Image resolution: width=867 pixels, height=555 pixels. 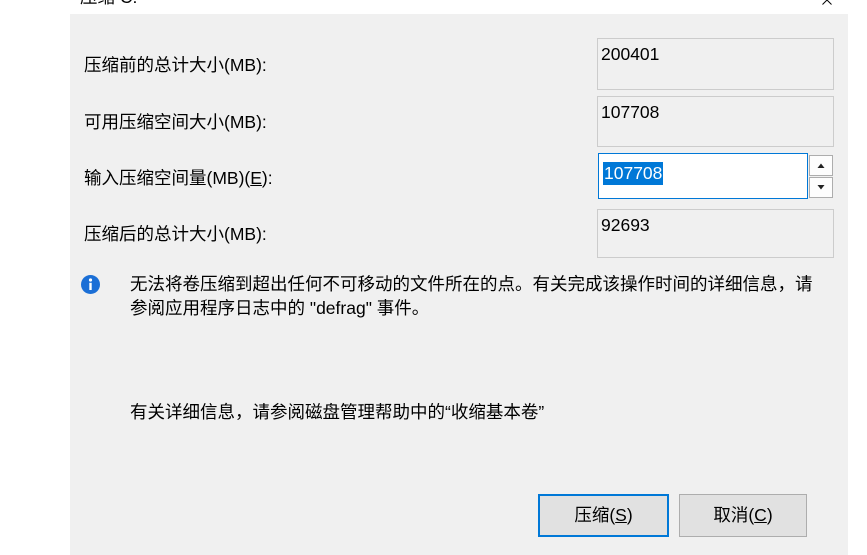 What do you see at coordinates (175, 234) in the screenshot?
I see `total-after-label: 压缩后的总计大小(MB):` at bounding box center [175, 234].